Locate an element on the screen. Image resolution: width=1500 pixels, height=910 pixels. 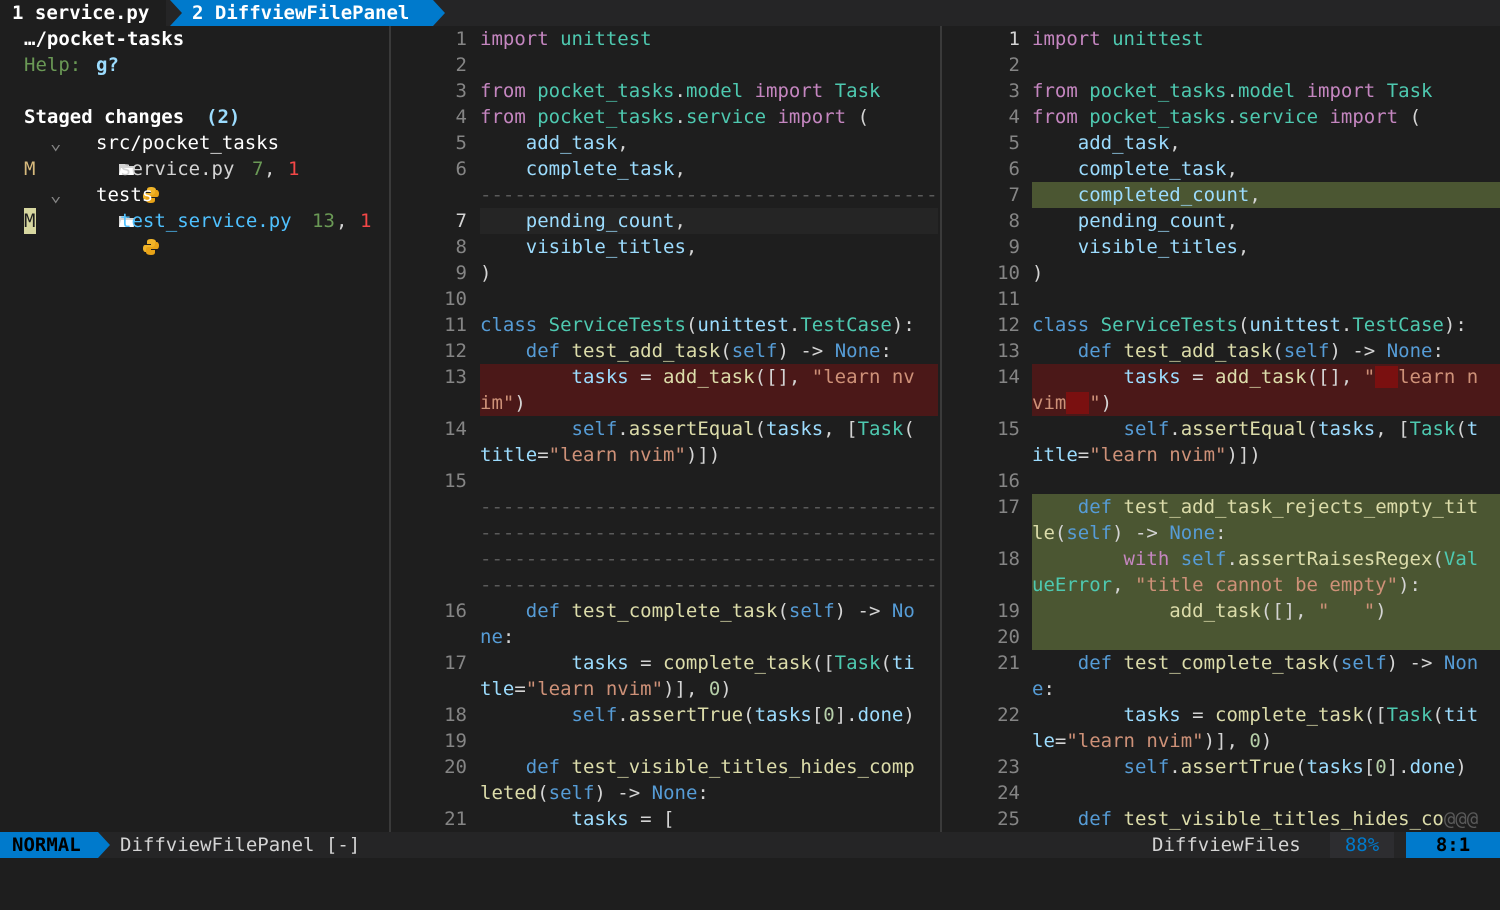
window-separator is located at coordinates (390, 429).